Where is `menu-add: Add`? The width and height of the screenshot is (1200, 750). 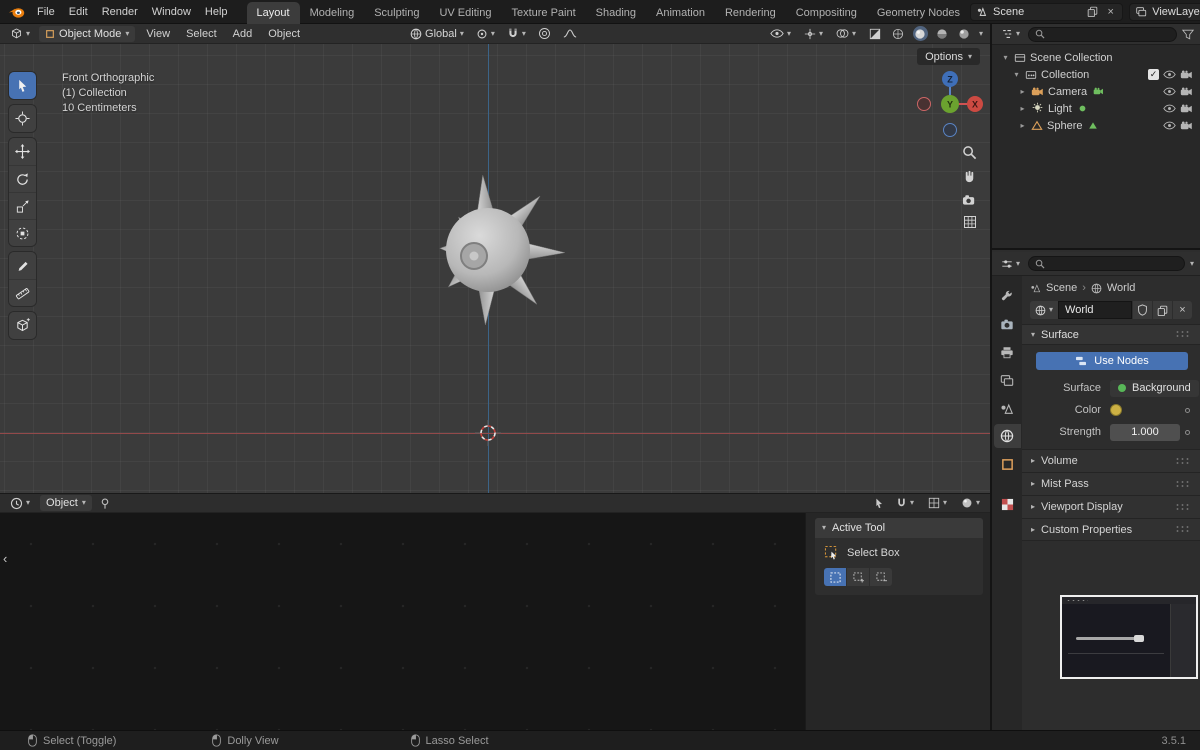
menu-add: Add is located at coordinates (243, 34).